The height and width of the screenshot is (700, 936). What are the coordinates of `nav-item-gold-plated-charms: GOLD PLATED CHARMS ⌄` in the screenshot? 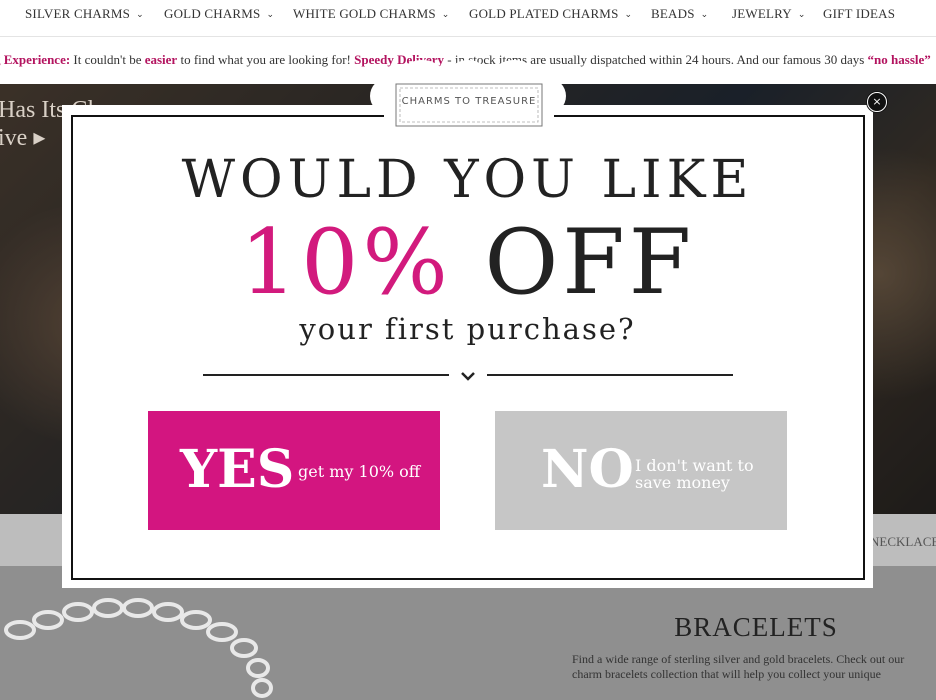 It's located at (550, 14).